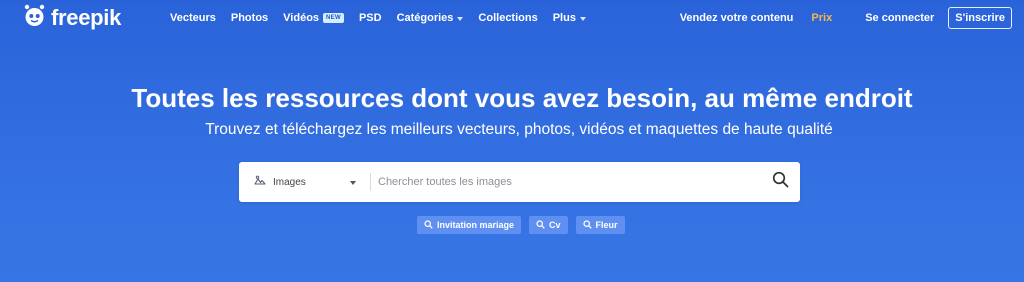 The image size is (1024, 282). I want to click on signup-button: S'inscrire, so click(980, 18).